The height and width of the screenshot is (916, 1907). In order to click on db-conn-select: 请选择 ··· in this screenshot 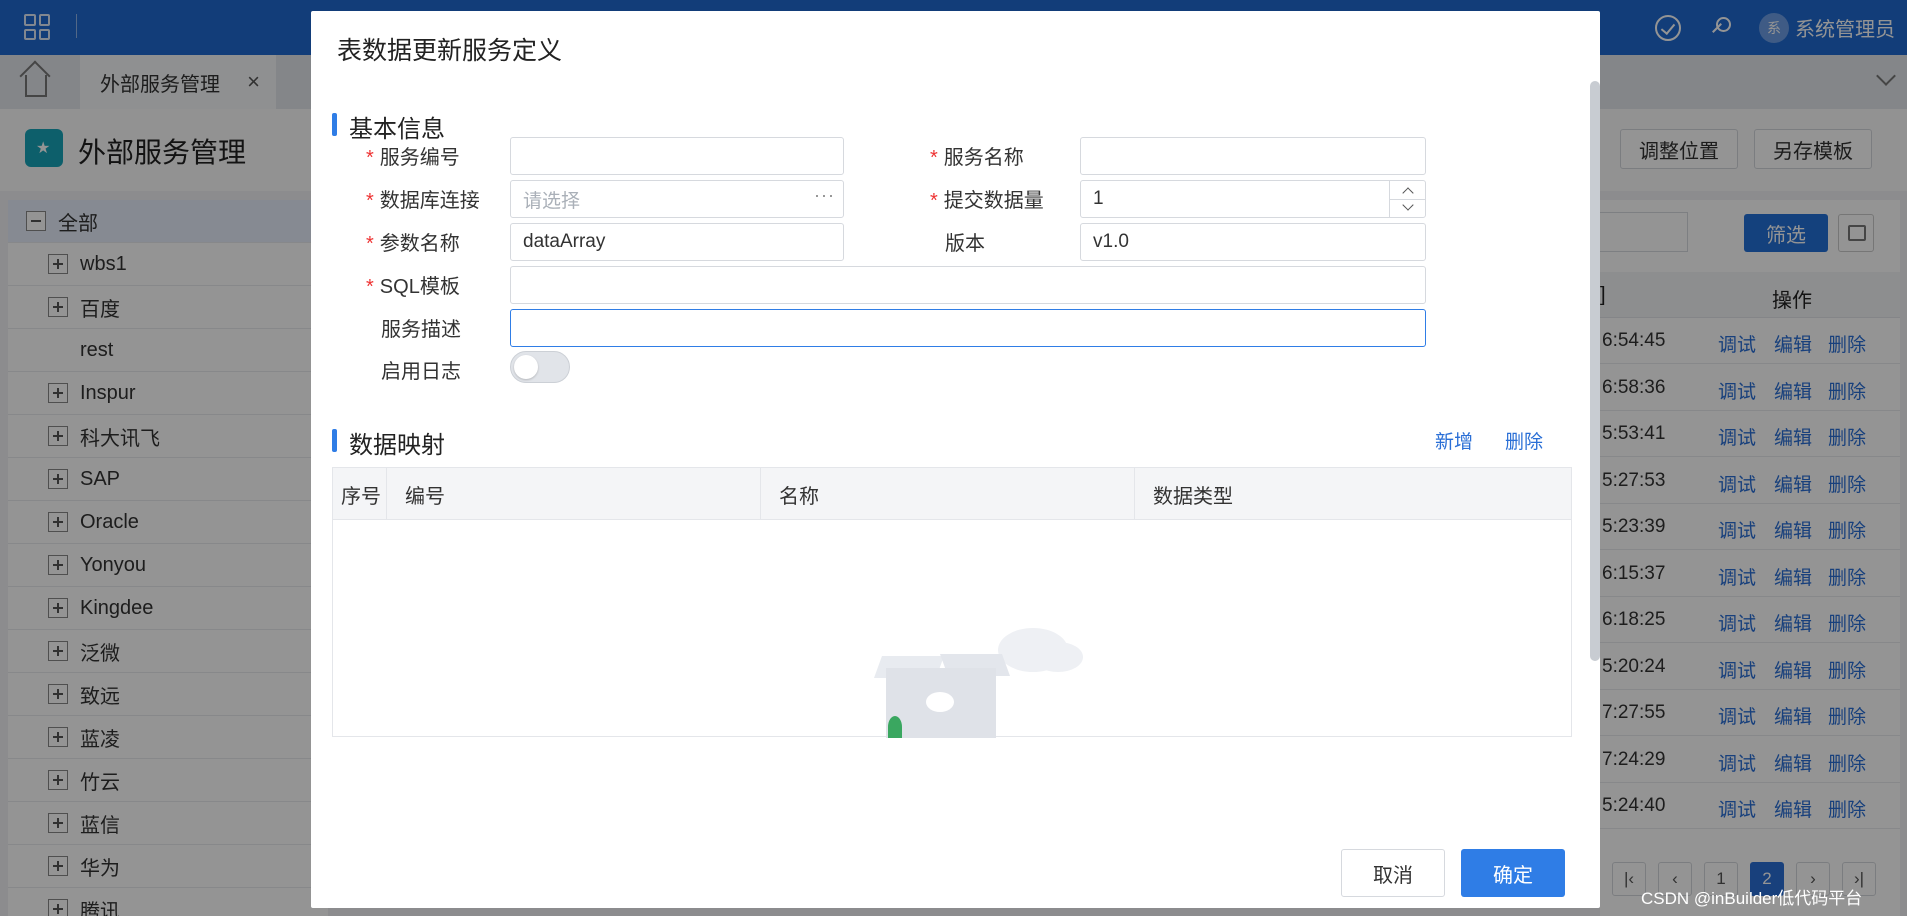, I will do `click(677, 199)`.